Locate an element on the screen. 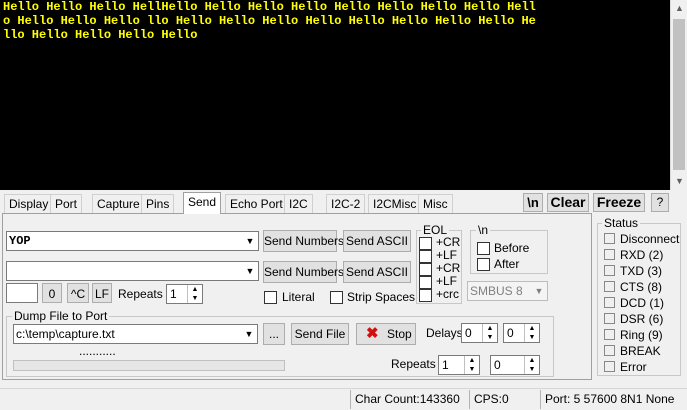 The height and width of the screenshot is (410, 687). help-button: ? is located at coordinates (660, 202).